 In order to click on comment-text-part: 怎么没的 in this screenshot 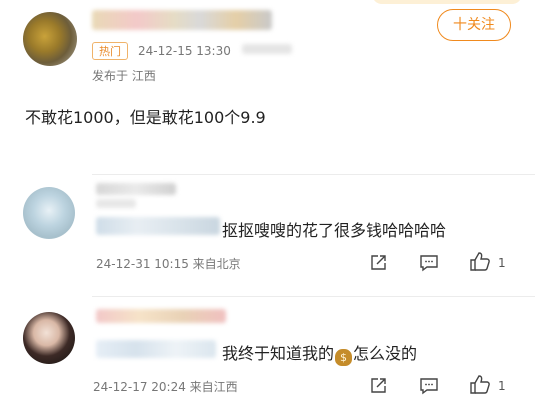, I will do `click(385, 353)`.